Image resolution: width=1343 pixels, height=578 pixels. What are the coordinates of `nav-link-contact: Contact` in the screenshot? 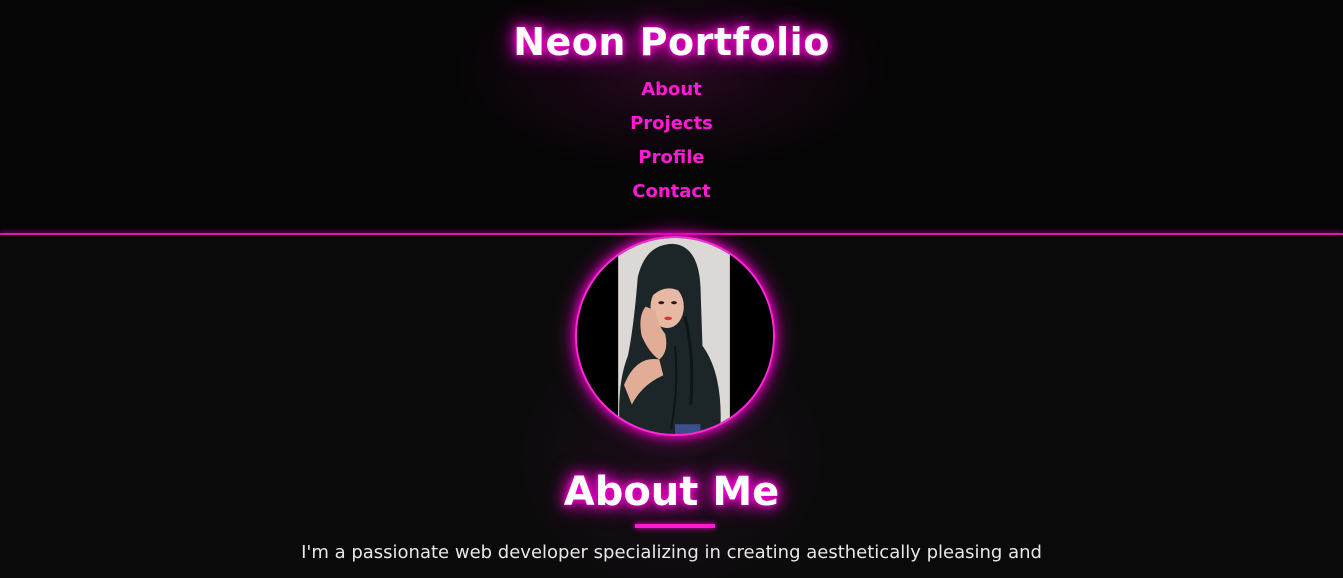 It's located at (671, 197).